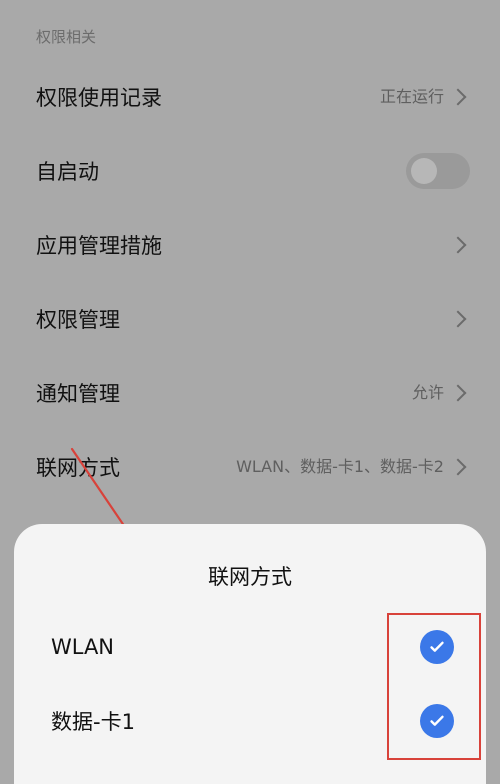  I want to click on network-mode-status: WLAN、数据-卡1、数据-卡2, so click(340, 466).